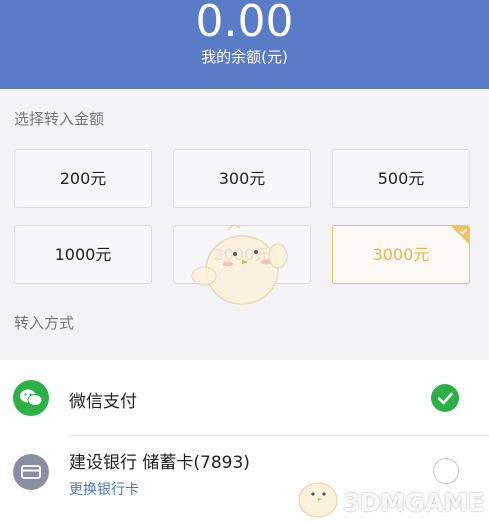 The image size is (489, 524). I want to click on amount-option-3000: 3000元, so click(401, 254).